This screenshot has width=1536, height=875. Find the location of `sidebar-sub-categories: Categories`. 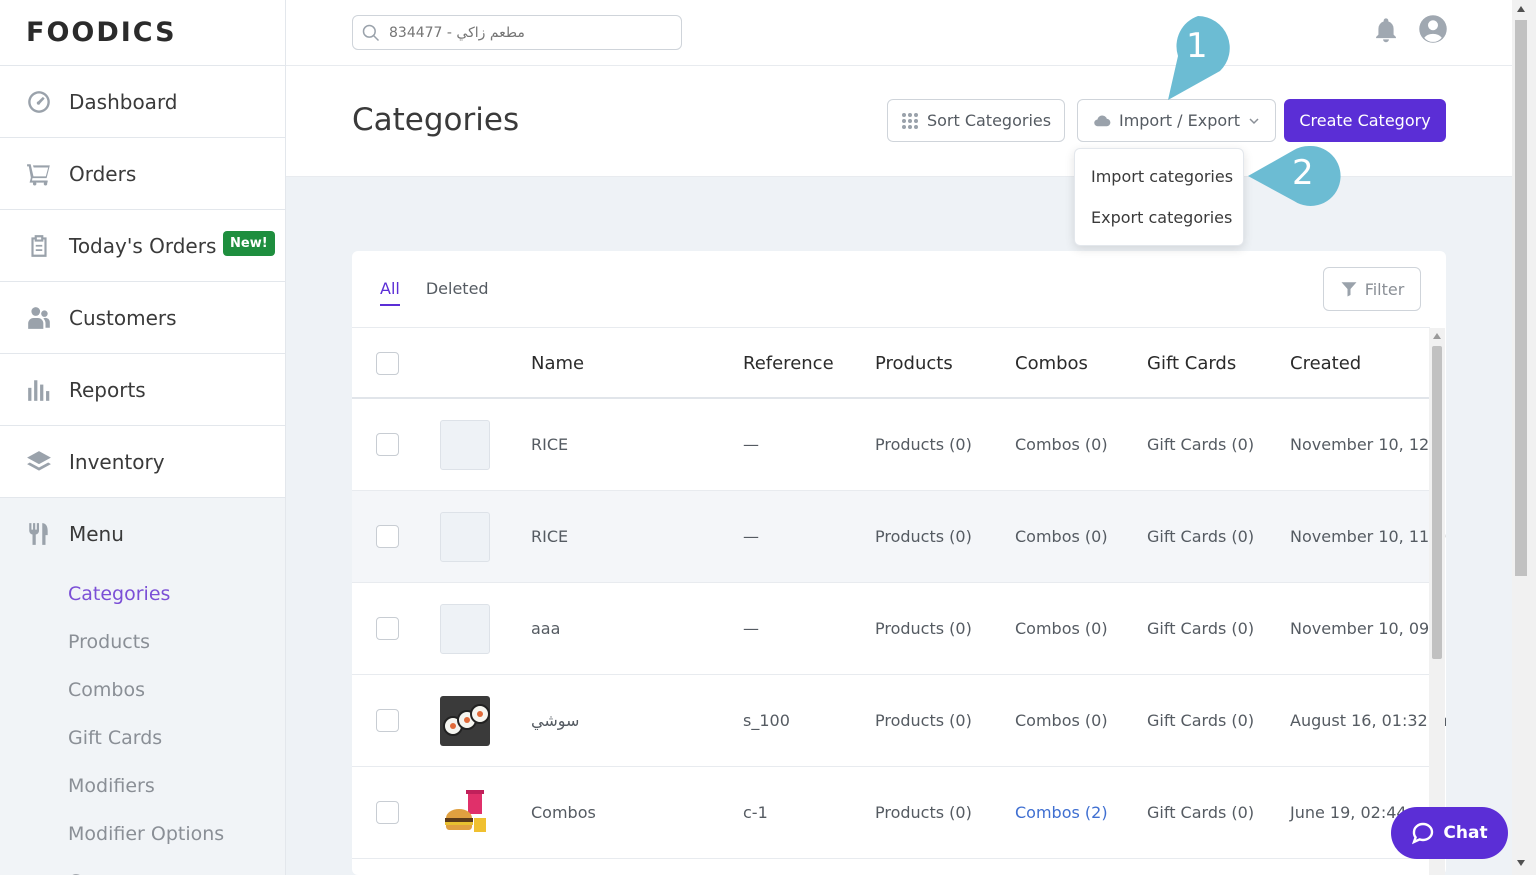

sidebar-sub-categories: Categories is located at coordinates (142, 594).